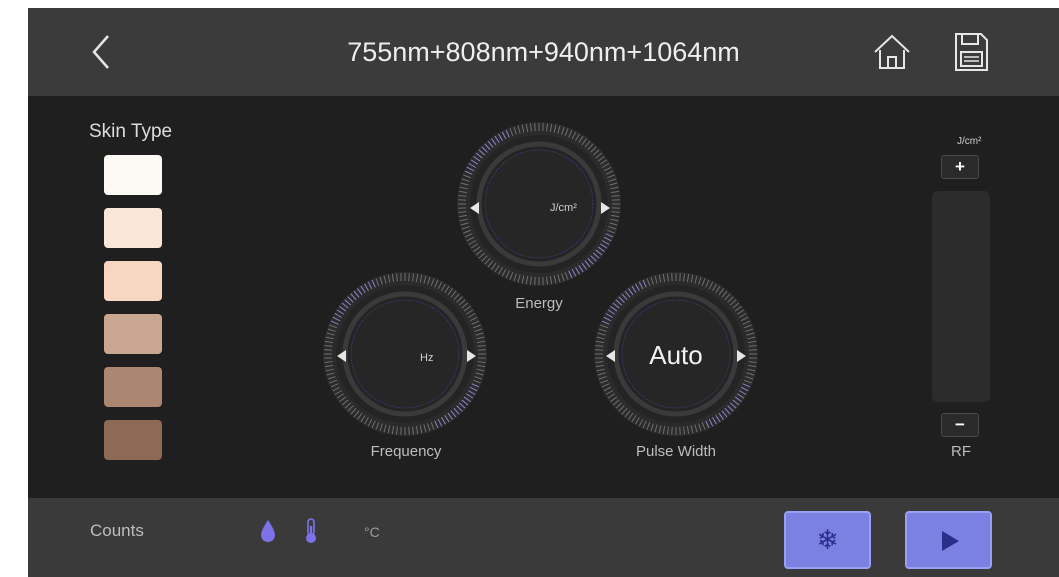 This screenshot has height=577, width=1059. What do you see at coordinates (131, 131) in the screenshot?
I see `skin-type-title: Skin Type` at bounding box center [131, 131].